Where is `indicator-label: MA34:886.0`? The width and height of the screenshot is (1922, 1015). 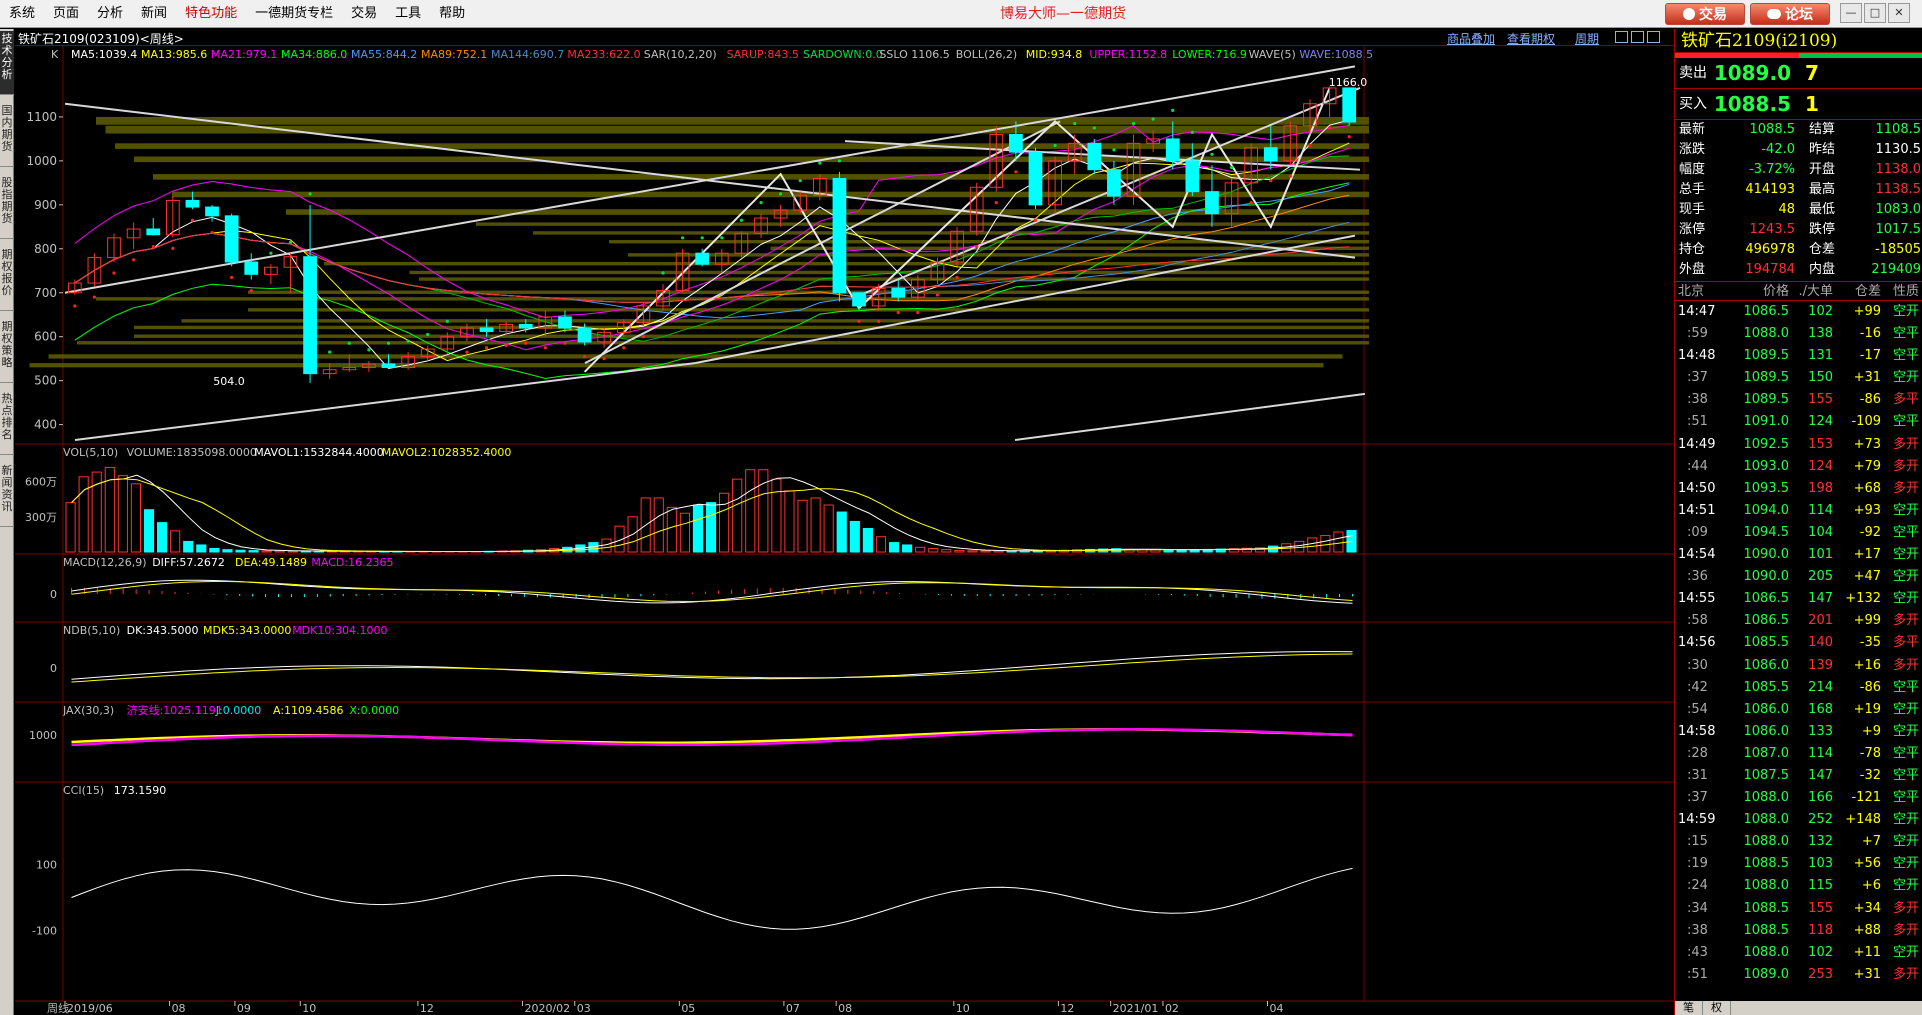 indicator-label: MA34:886.0 is located at coordinates (314, 54).